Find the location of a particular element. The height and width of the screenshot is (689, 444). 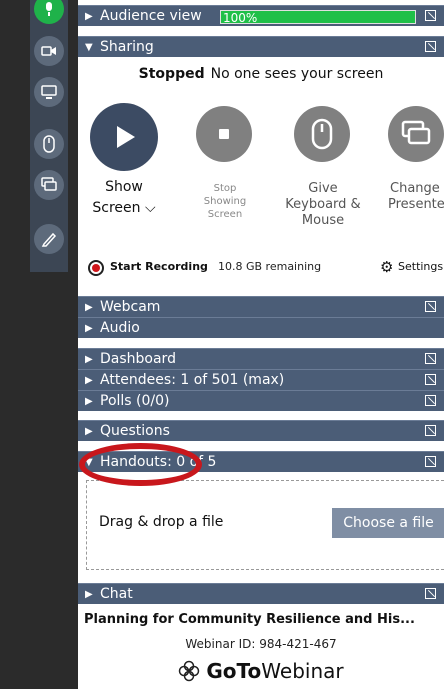

monitor-icon is located at coordinates (49, 92).